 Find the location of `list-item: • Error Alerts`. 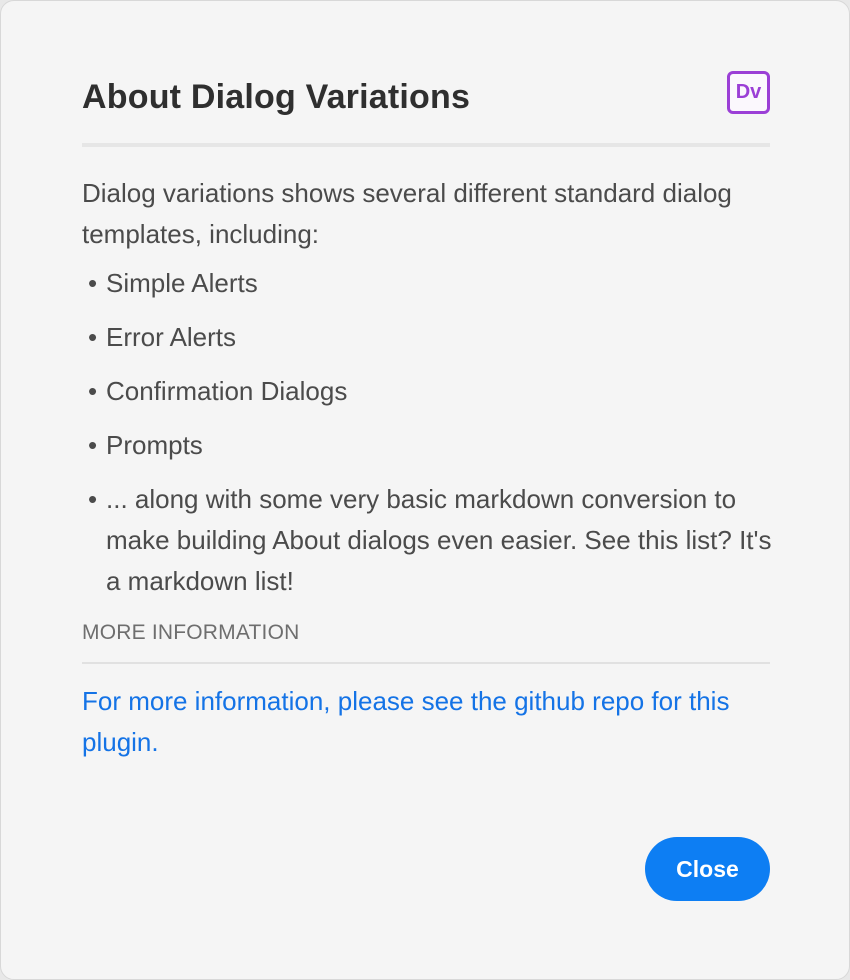

list-item: • Error Alerts is located at coordinates (437, 337).